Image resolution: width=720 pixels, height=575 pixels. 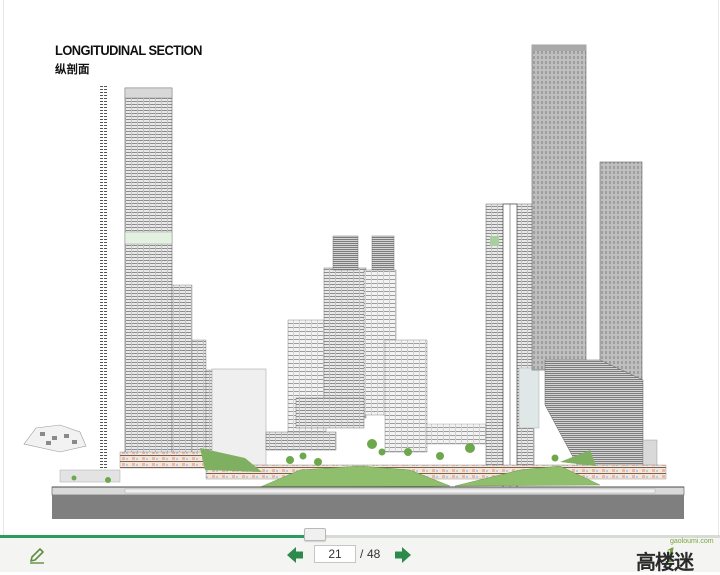 I want to click on page-progress-track, so click(x=360, y=534).